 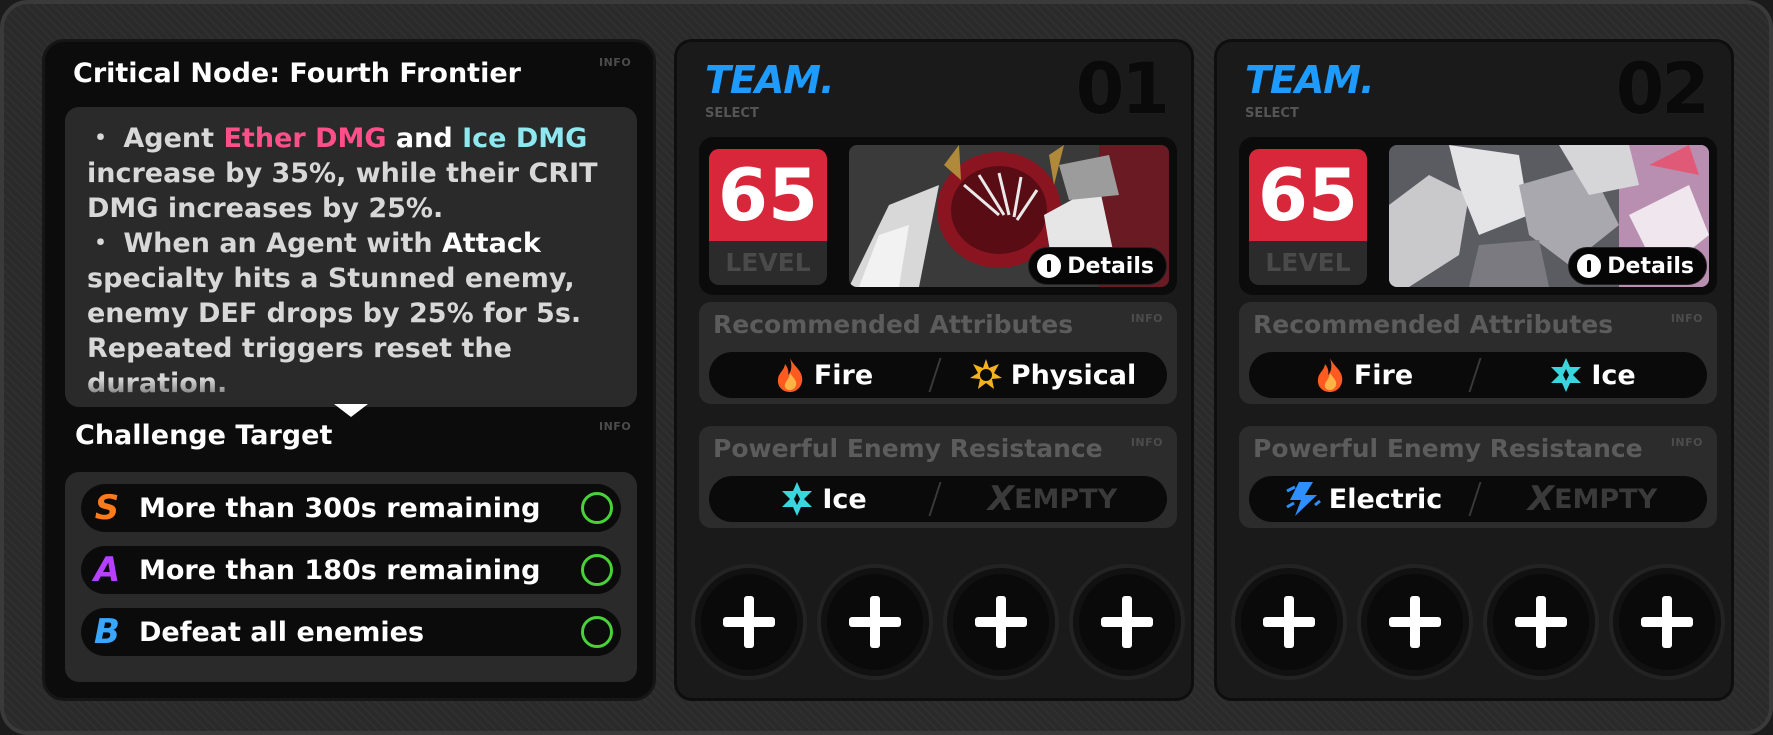 I want to click on resistance-ice: Ice, so click(x=823, y=499).